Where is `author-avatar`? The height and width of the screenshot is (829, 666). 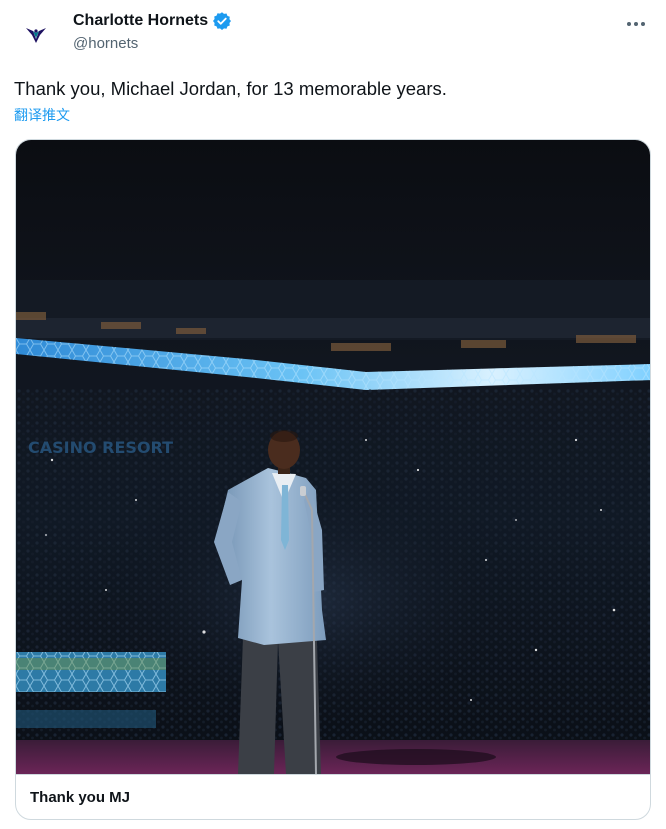 author-avatar is located at coordinates (36, 34).